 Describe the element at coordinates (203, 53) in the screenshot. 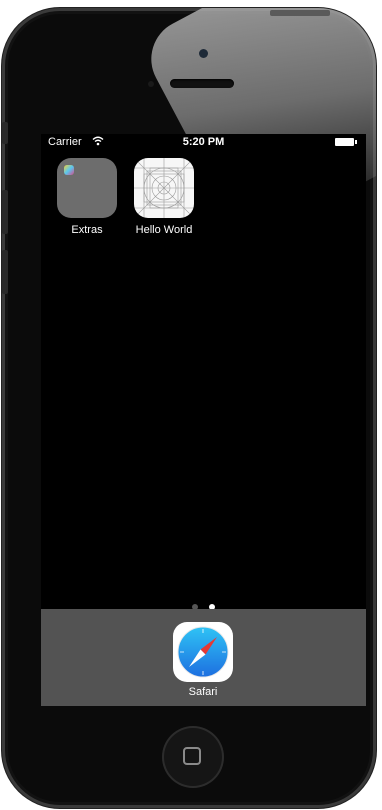

I see `front-camera` at that location.